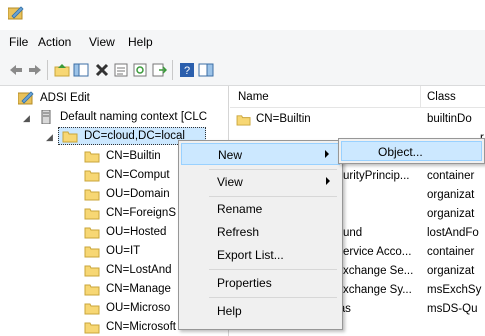 This screenshot has height=336, width=485. Describe the element at coordinates (133, 156) in the screenshot. I see `tree-node-label: CN=Builtin` at that location.